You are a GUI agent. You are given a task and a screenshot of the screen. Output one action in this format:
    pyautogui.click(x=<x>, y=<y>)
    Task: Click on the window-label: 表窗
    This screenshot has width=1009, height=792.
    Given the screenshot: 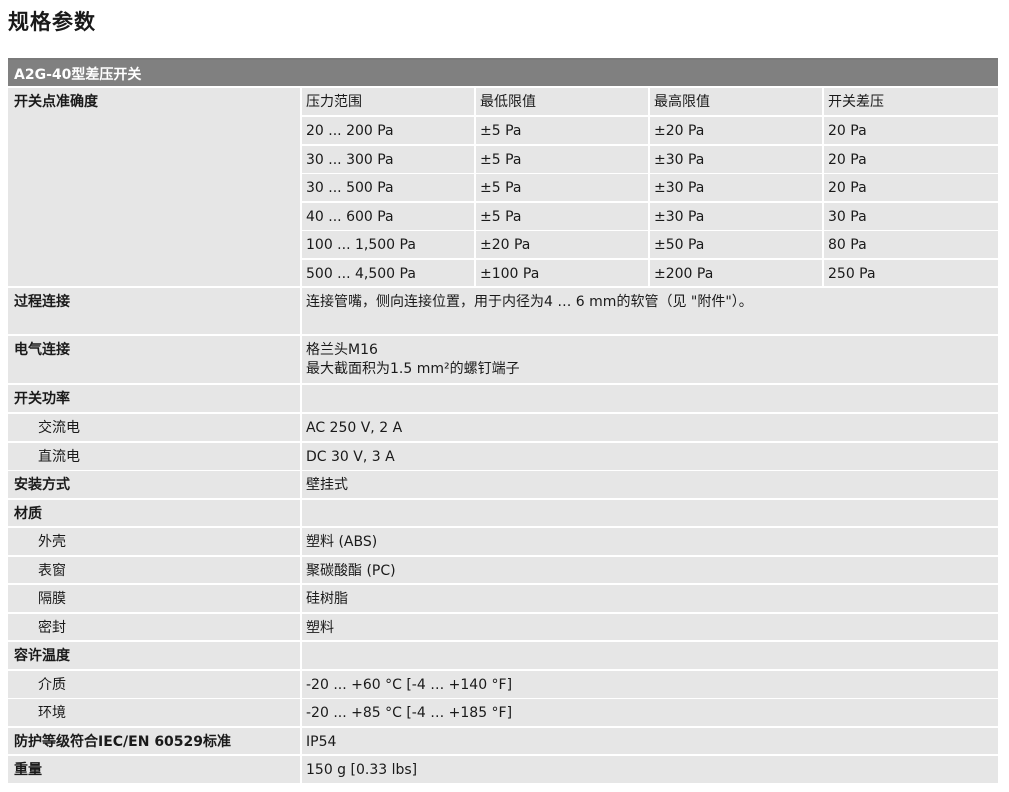 What is the action you would take?
    pyautogui.click(x=154, y=570)
    